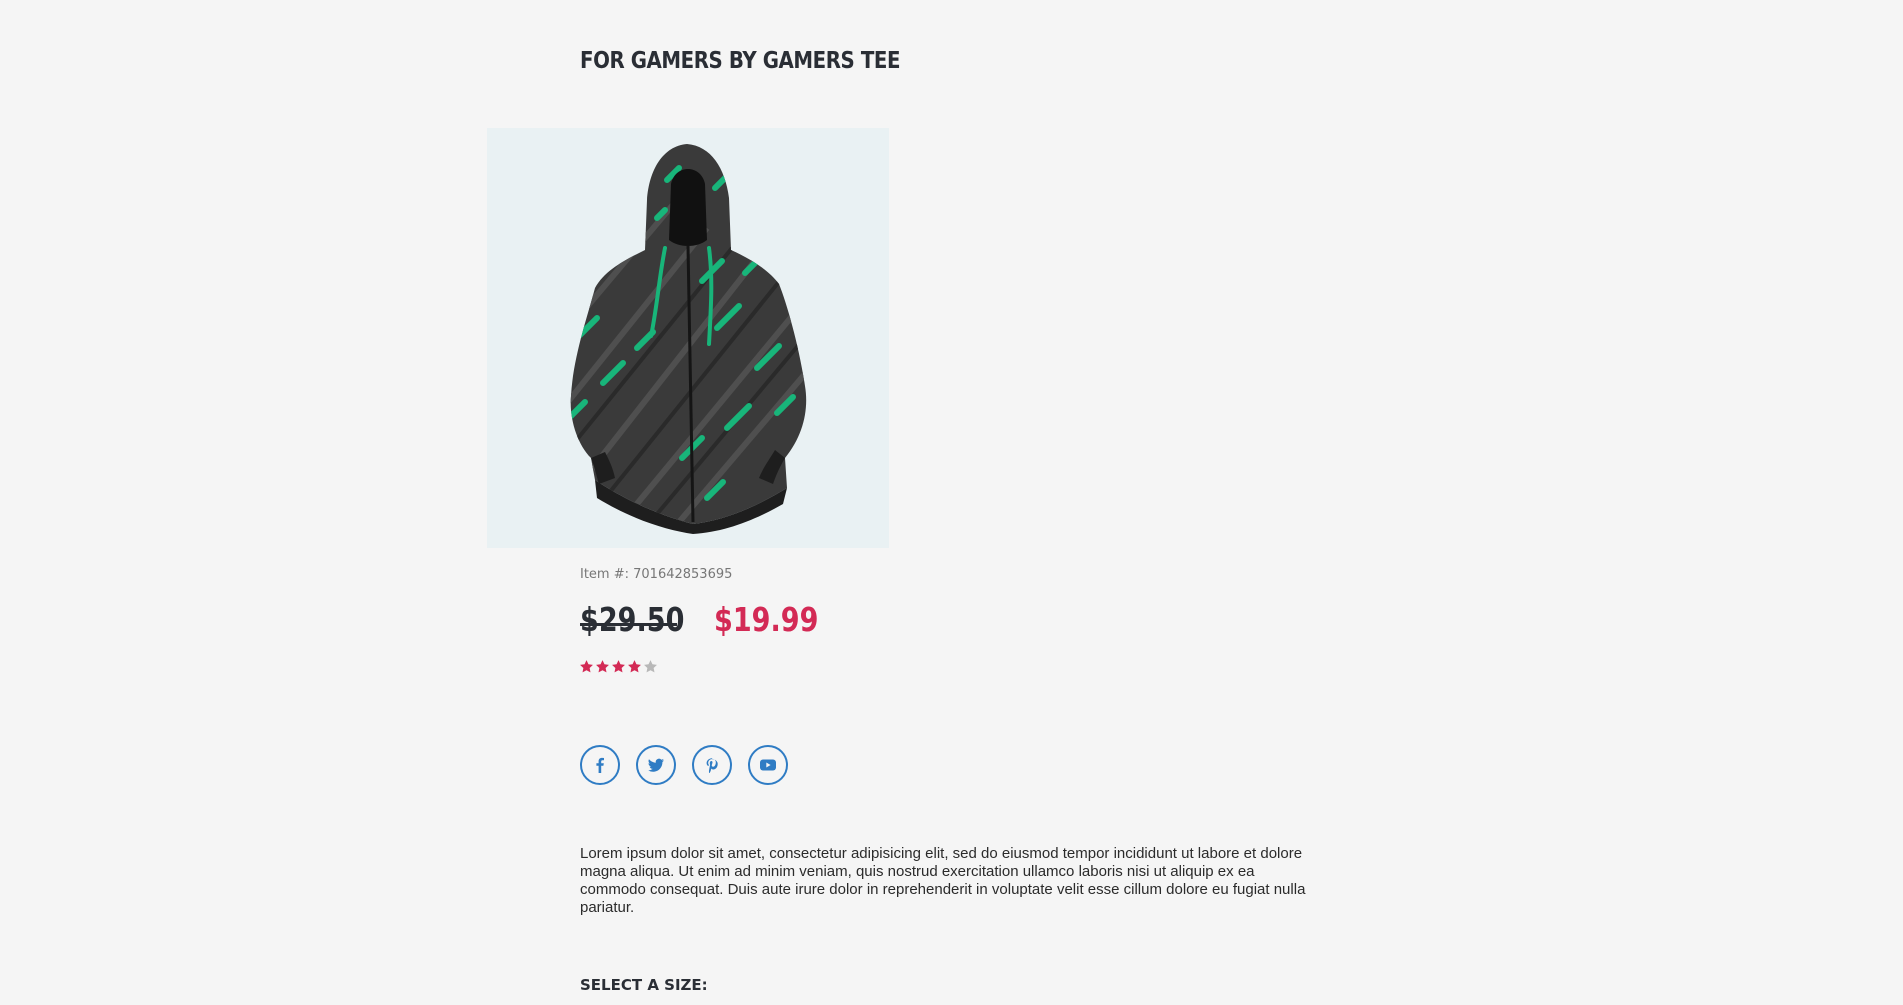 This screenshot has height=1005, width=1903. I want to click on twitter-button, so click(656, 765).